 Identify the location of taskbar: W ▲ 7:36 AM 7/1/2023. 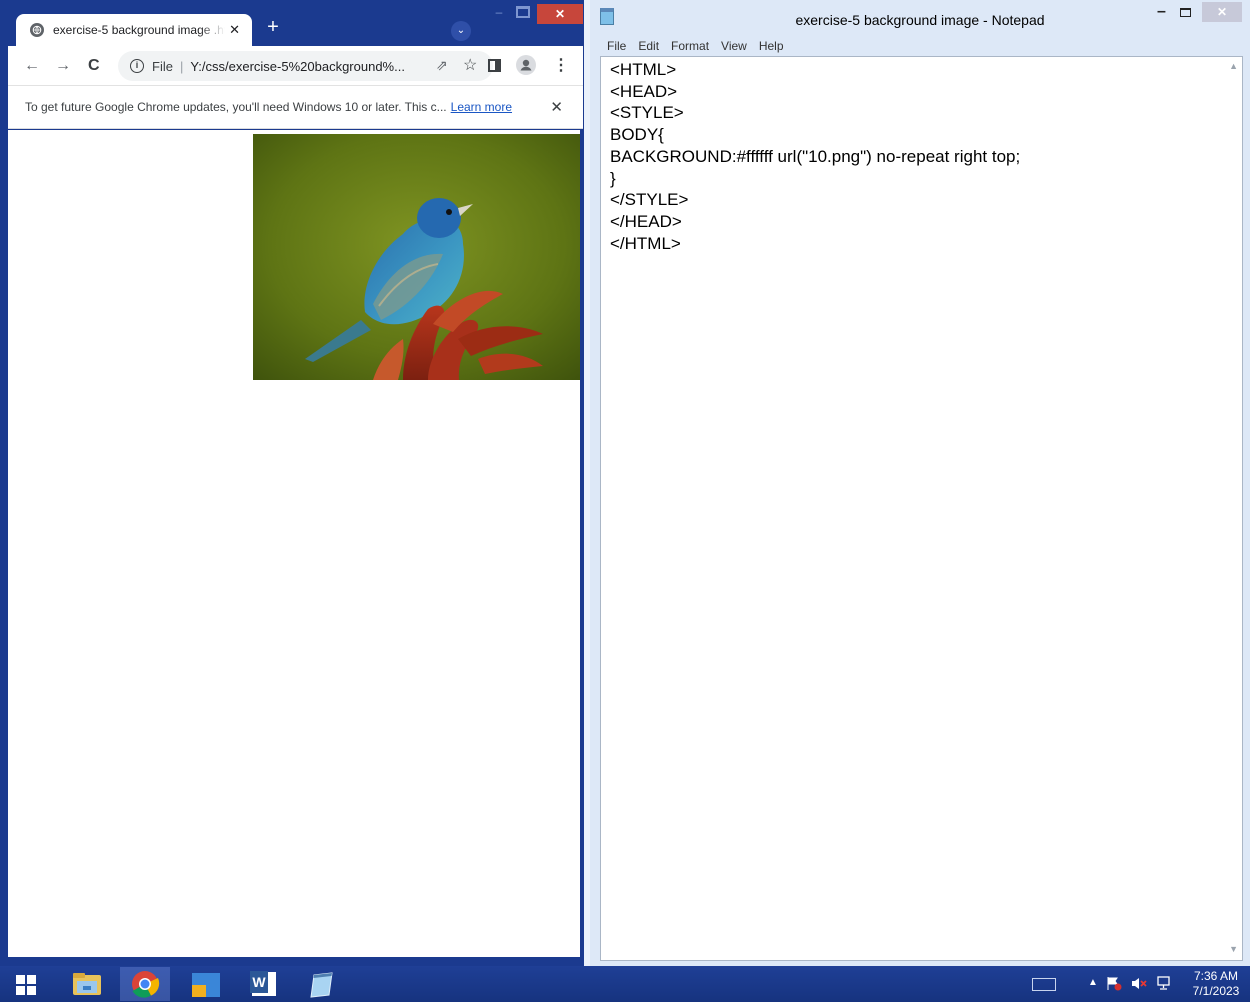
(625, 984).